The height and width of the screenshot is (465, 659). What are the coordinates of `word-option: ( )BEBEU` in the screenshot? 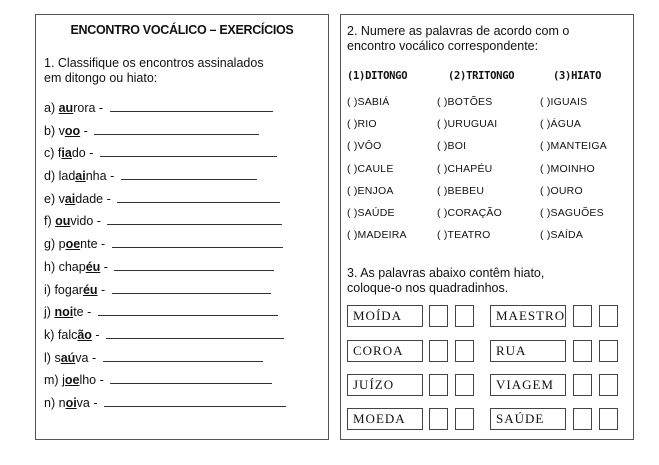 It's located at (460, 191).